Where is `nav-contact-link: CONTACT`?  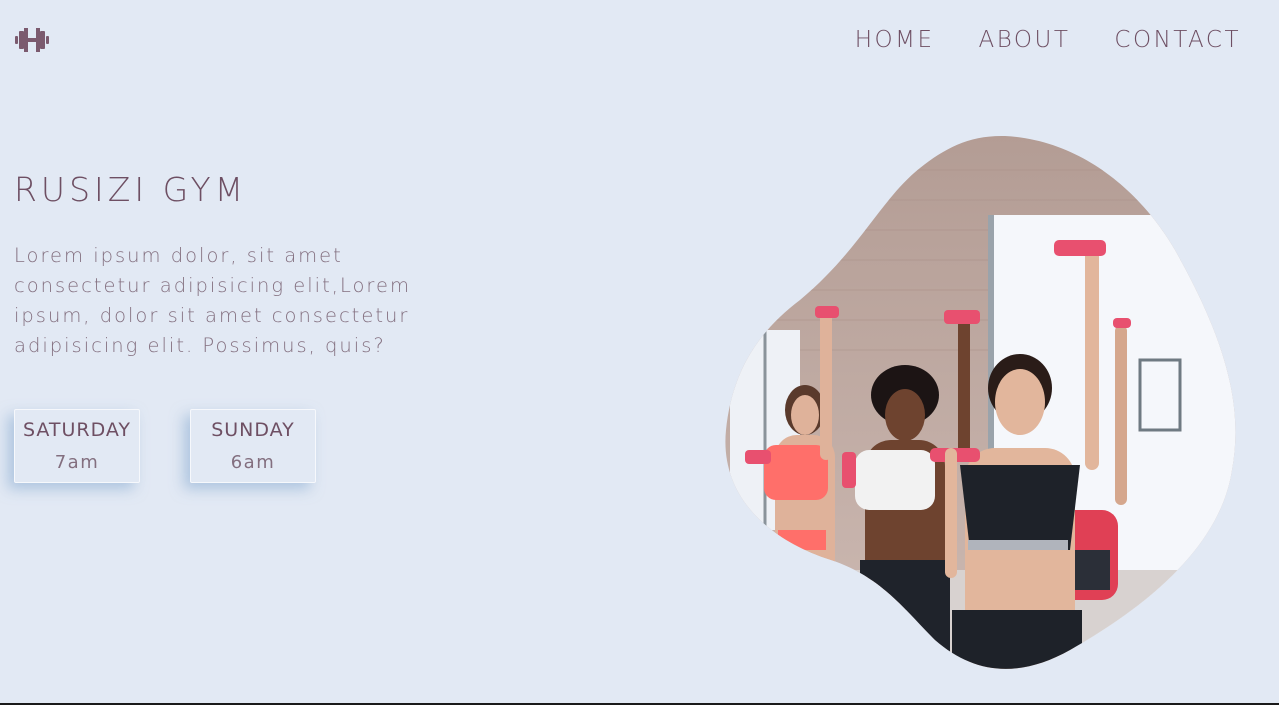
nav-contact-link: CONTACT is located at coordinates (1177, 40).